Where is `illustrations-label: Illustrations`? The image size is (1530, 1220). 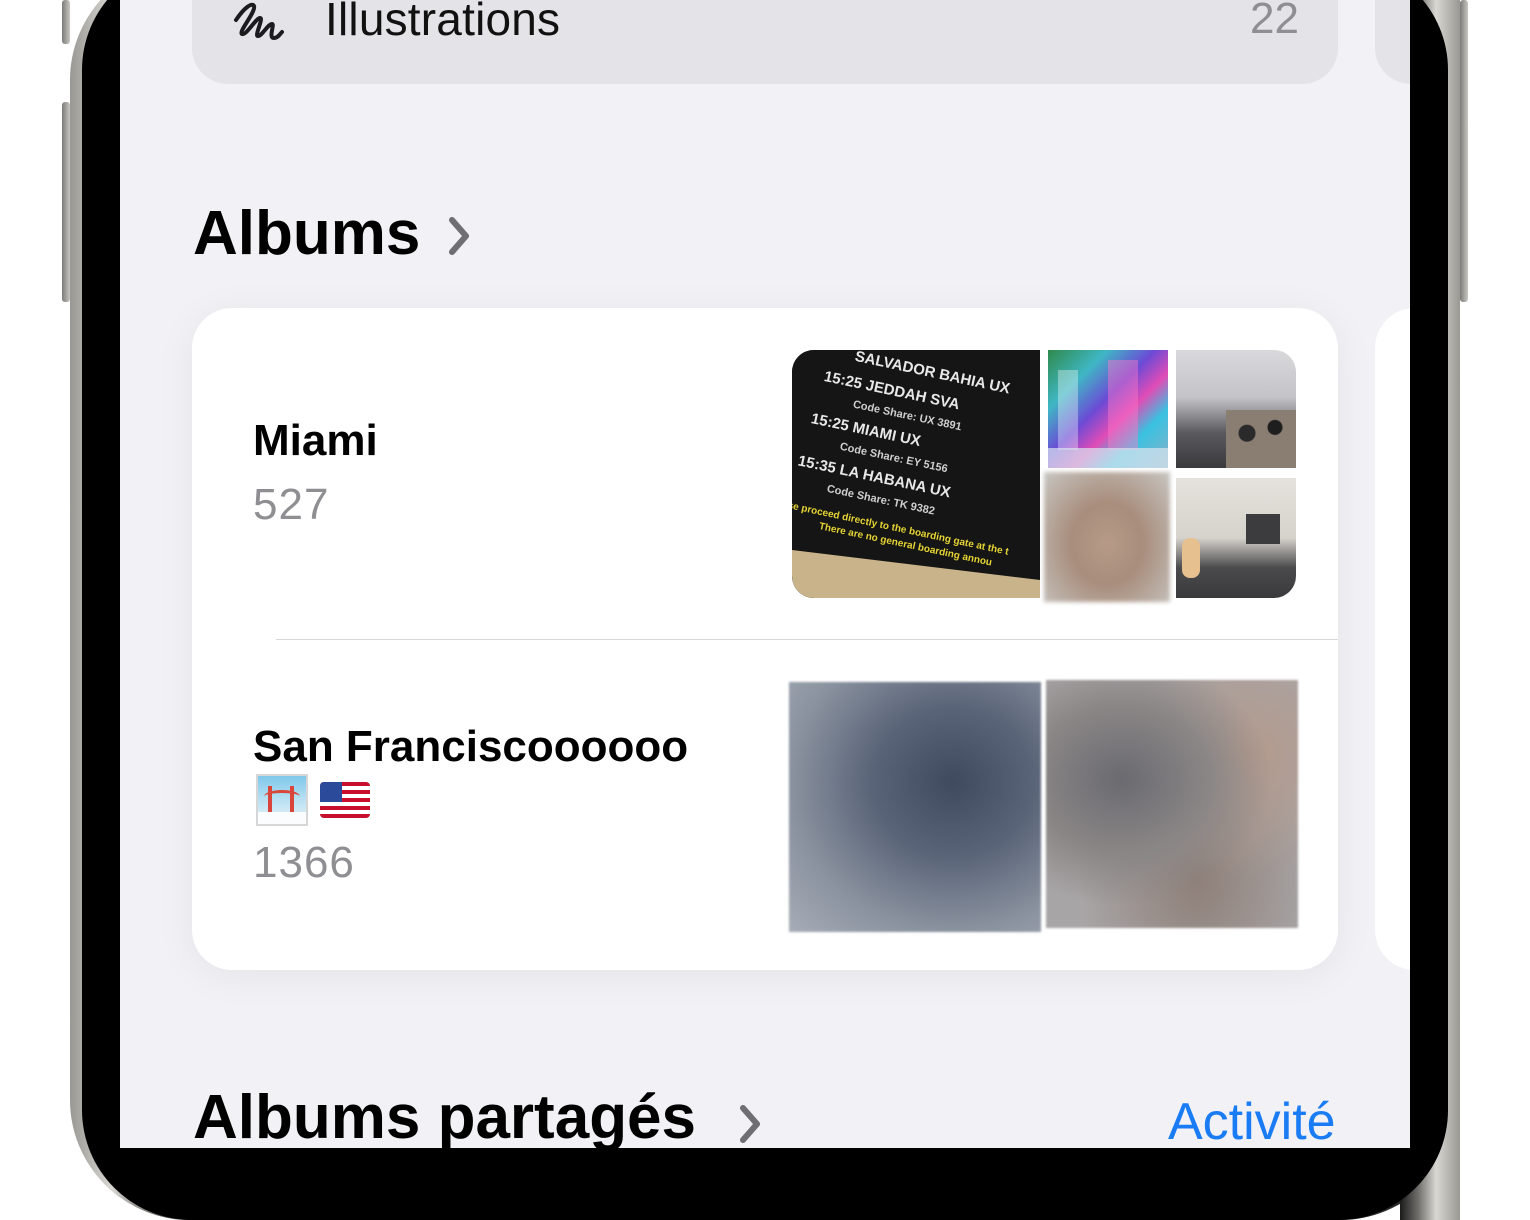
illustrations-label: Illustrations is located at coordinates (443, 22).